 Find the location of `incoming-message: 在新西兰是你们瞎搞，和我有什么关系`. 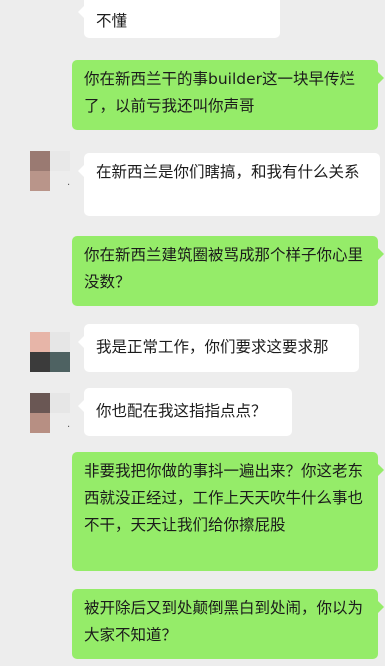

incoming-message: 在新西兰是你们瞎搞，和我有什么关系 is located at coordinates (229, 184).